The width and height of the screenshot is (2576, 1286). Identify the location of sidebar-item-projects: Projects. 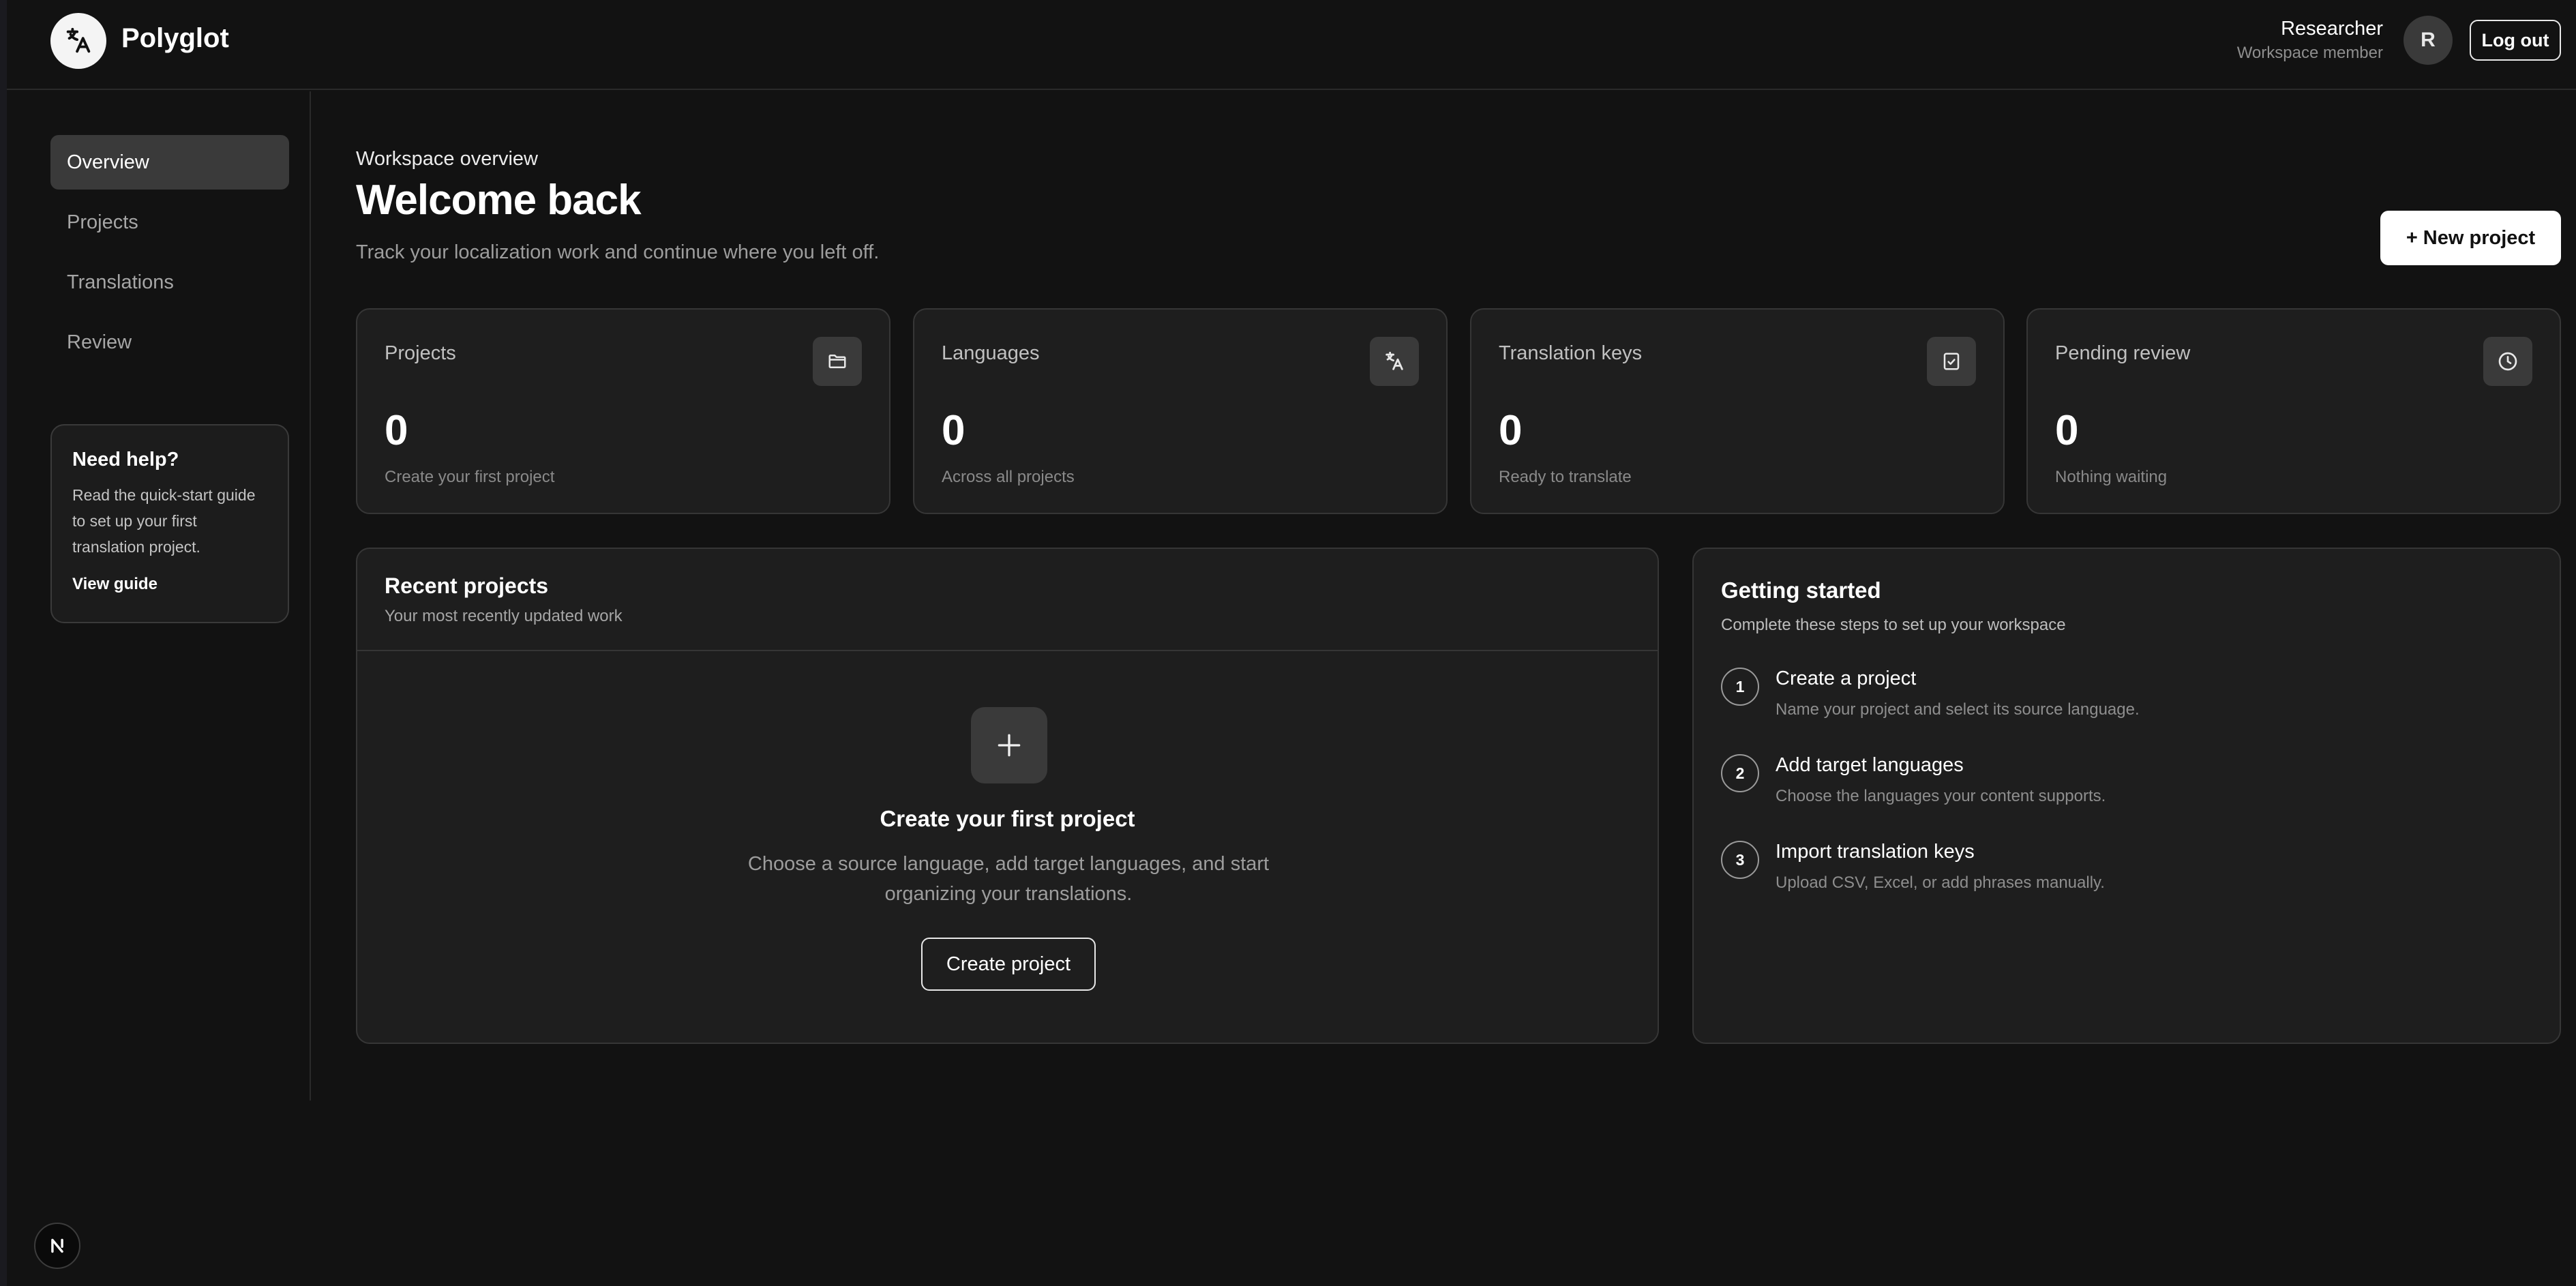
(169, 222).